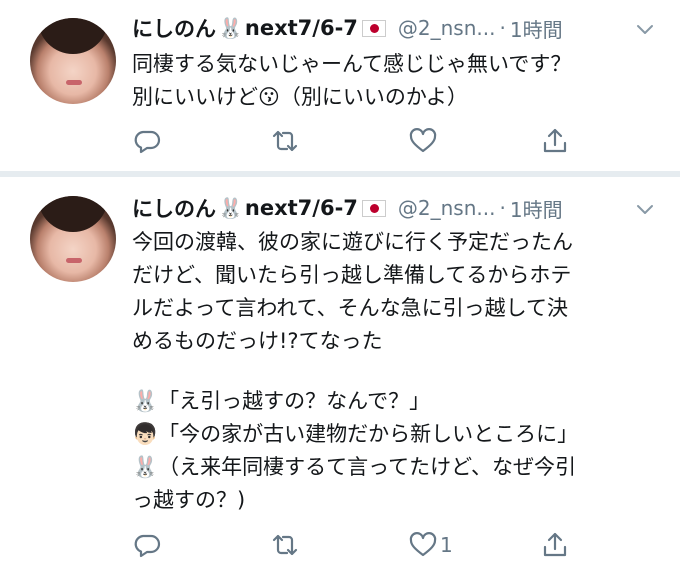 This screenshot has height=579, width=680. Describe the element at coordinates (300, 97) in the screenshot. I see `tweet-text-line: 別にいいけど😗（別にいいのかよ）` at that location.